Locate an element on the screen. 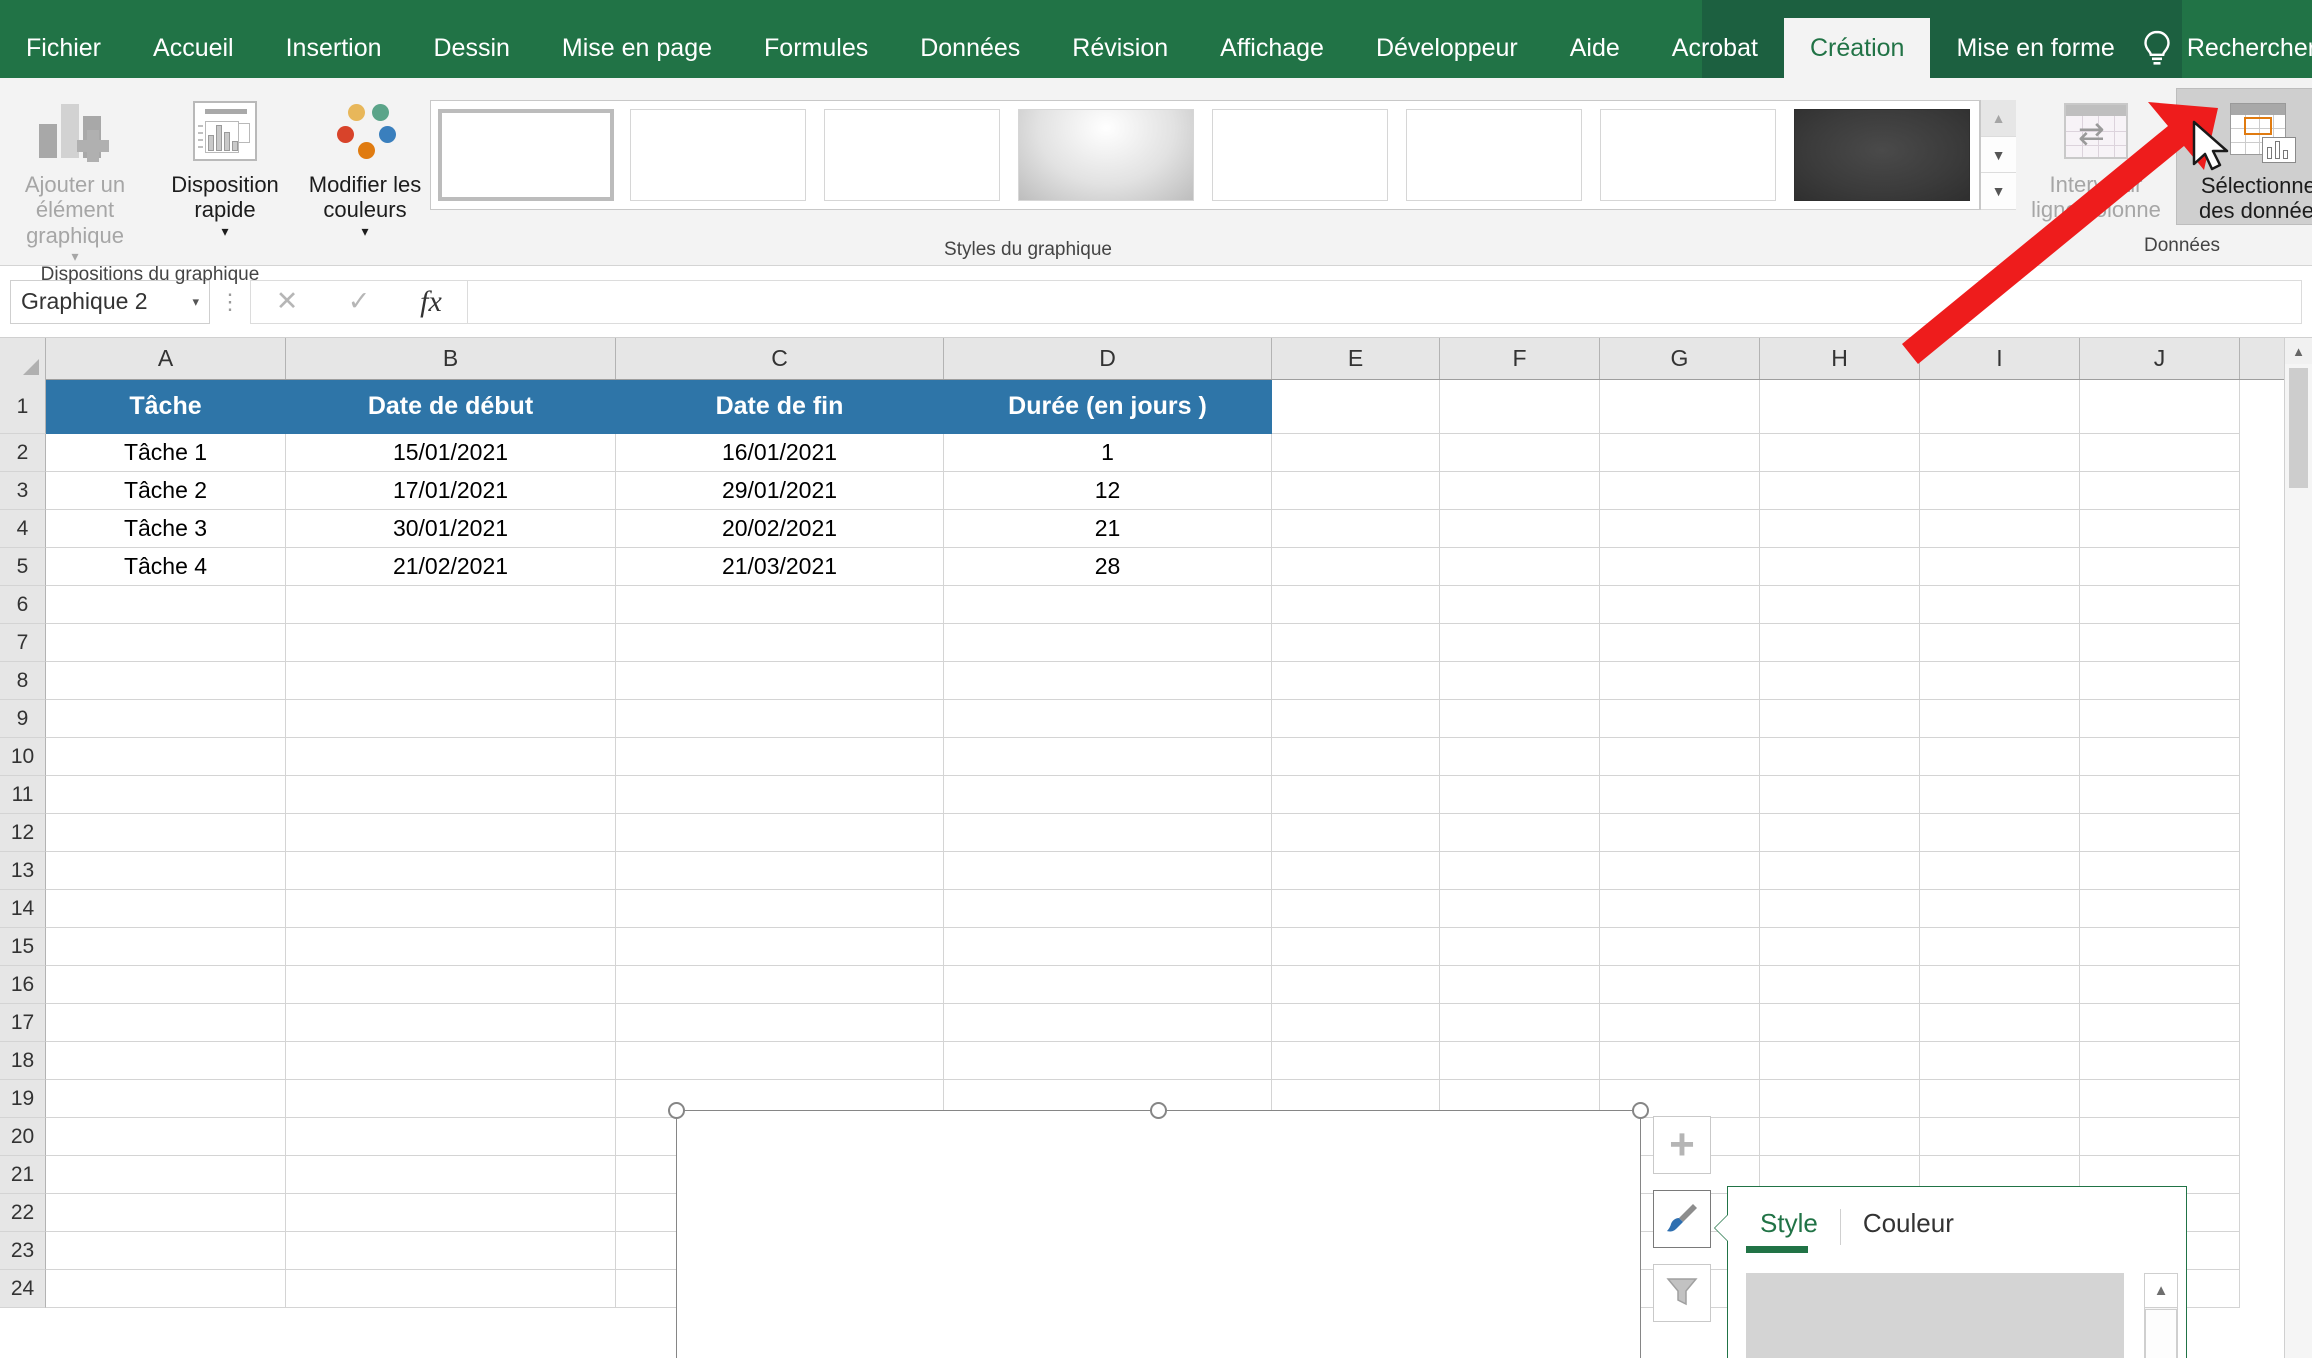  cell-b12 is located at coordinates (451, 833).